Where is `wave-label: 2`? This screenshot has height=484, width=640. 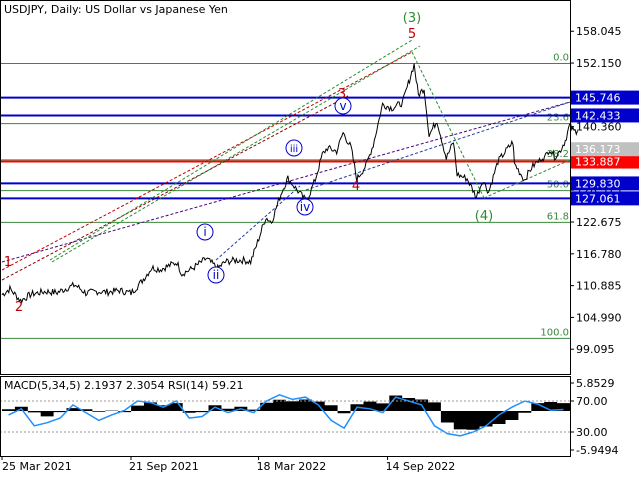
wave-label: 2 is located at coordinates (19, 307).